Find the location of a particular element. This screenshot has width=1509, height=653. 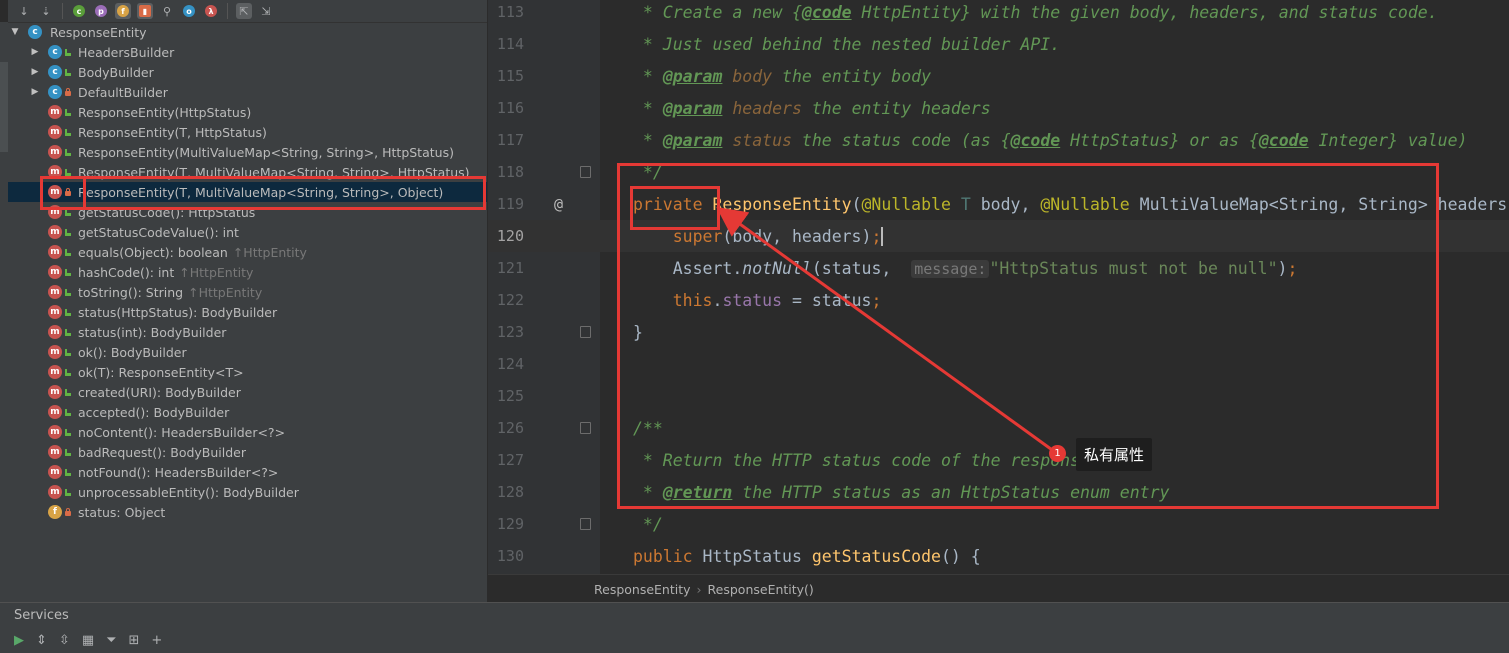

arrow-line is located at coordinates (886, 330).